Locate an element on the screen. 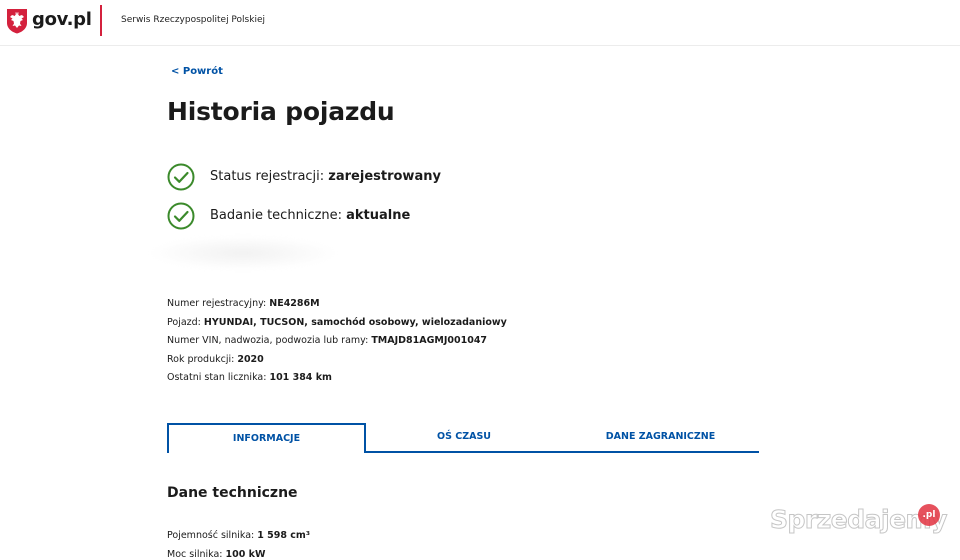  detail-registration-number: Numer rejestracyjny: NE4286M is located at coordinates (337, 307).